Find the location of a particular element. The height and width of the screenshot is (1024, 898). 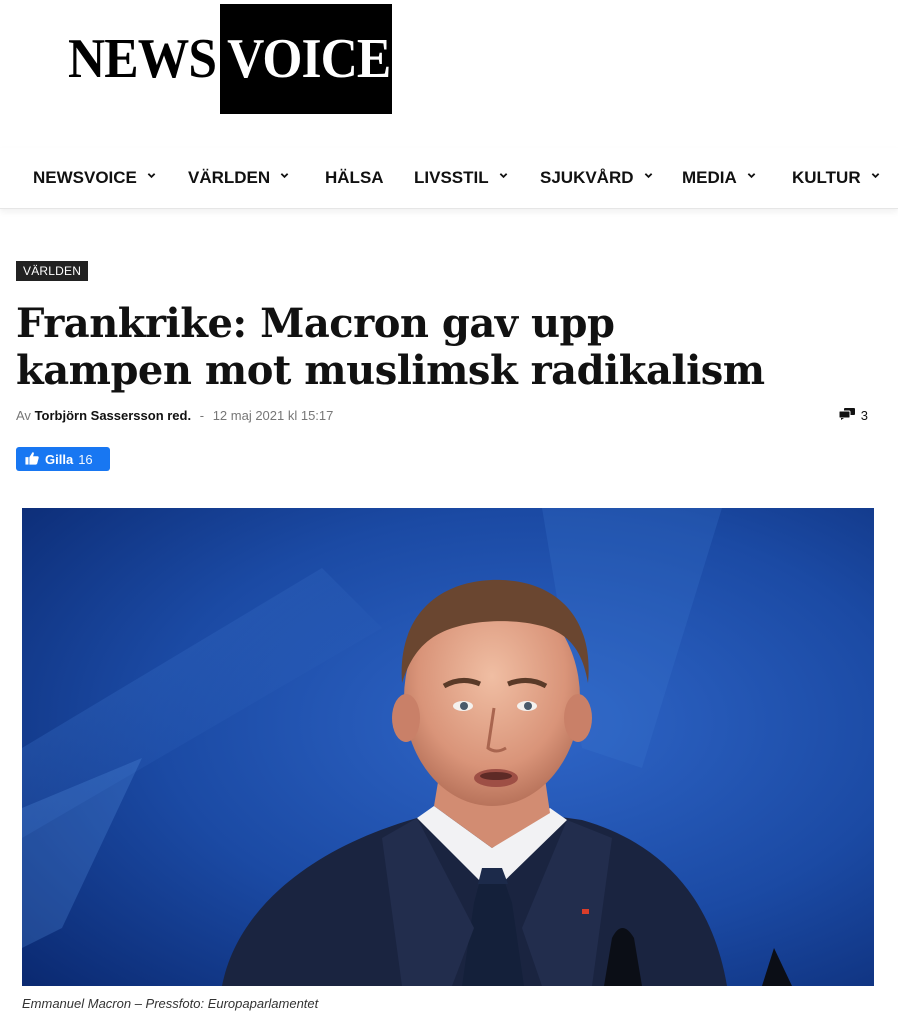

nav-item-label: LIVSSTIL is located at coordinates (451, 177).